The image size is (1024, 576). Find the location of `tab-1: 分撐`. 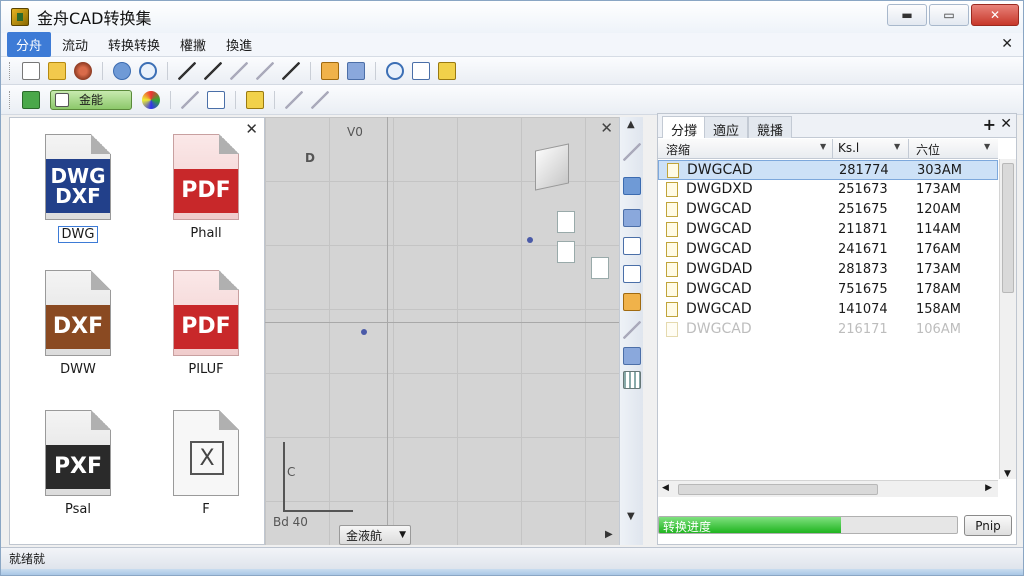

tab-1: 分撐 is located at coordinates (684, 127).